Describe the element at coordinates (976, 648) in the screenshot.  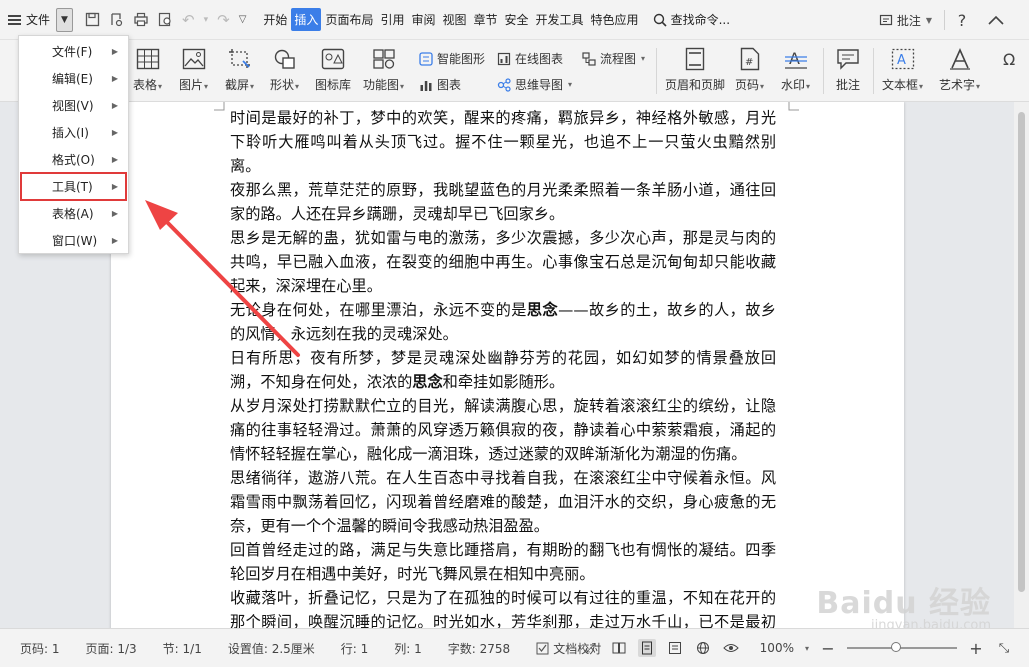
I see `zoom-in-icon: +` at that location.